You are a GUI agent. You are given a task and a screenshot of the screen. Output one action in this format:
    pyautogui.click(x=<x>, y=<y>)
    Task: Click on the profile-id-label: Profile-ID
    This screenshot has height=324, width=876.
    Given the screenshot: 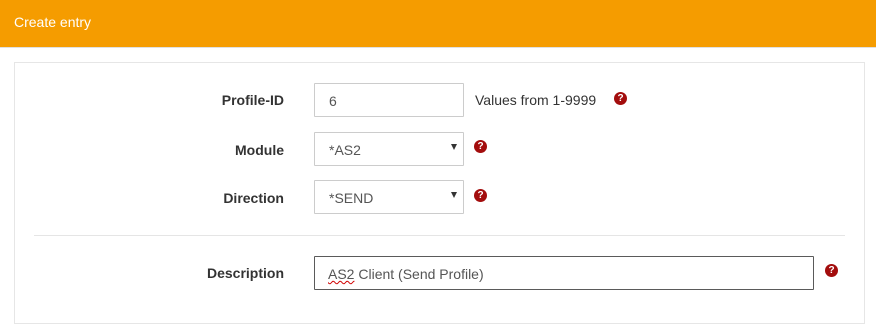 What is the action you would take?
    pyautogui.click(x=252, y=100)
    